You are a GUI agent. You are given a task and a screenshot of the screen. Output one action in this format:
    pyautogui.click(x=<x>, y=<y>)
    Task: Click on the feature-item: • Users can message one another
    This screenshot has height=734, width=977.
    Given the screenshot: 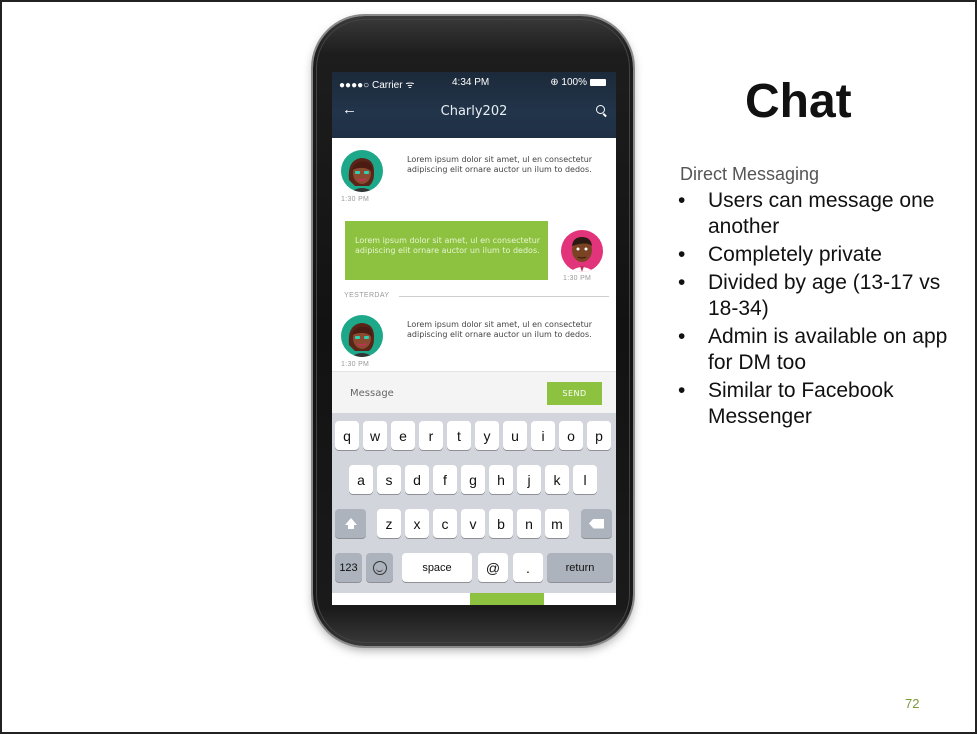 What is the action you would take?
    pyautogui.click(x=823, y=214)
    